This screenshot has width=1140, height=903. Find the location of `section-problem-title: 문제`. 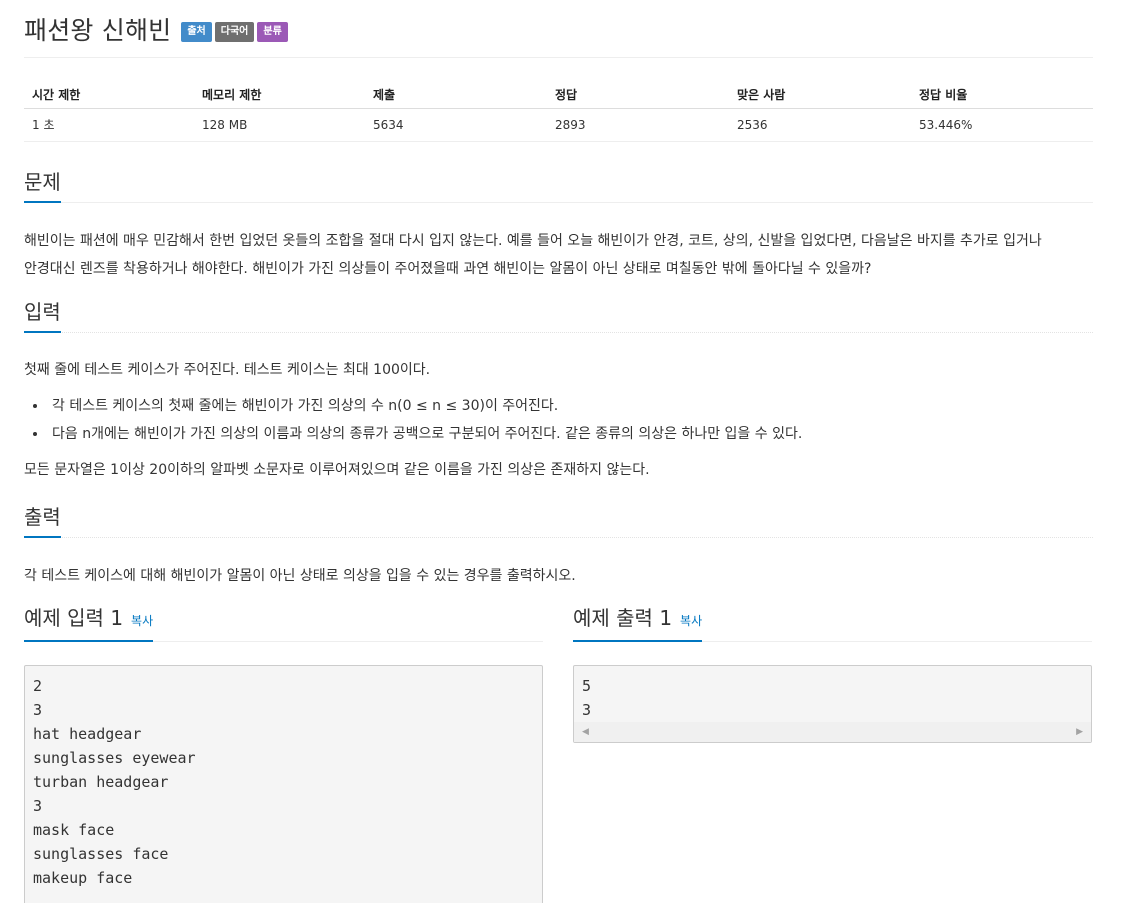

section-problem-title: 문제 is located at coordinates (42, 186).